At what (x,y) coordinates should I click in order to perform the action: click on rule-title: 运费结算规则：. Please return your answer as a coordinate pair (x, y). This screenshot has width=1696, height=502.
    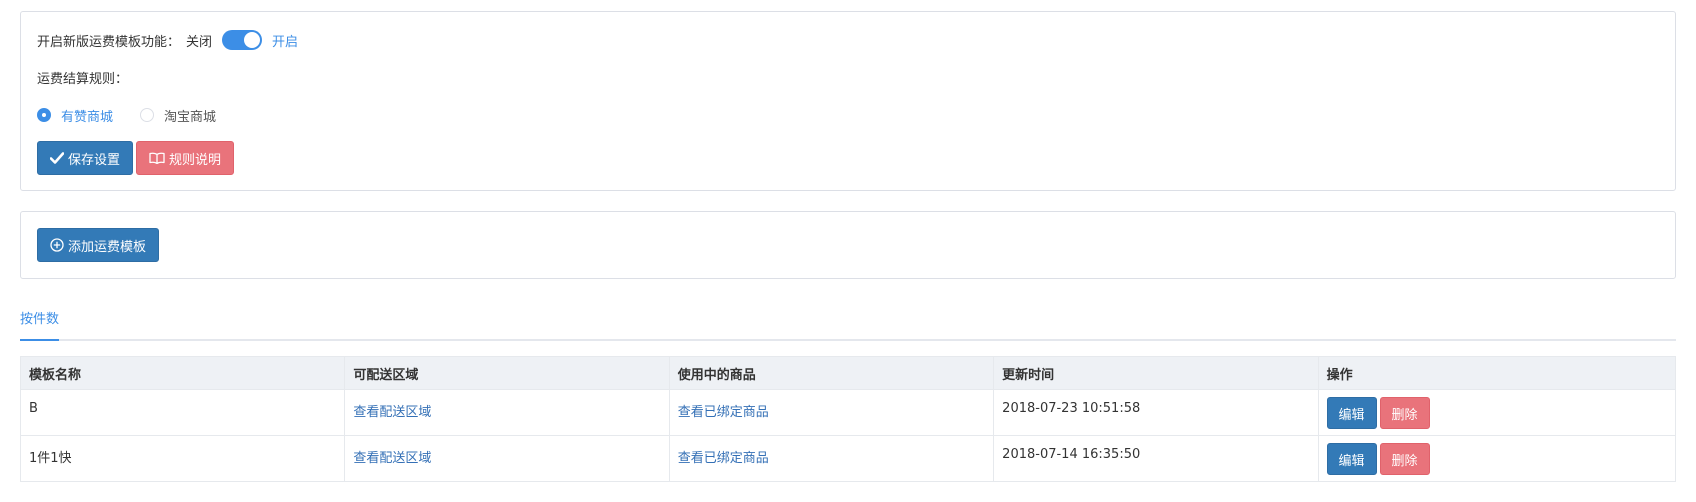
    Looking at the image, I should click on (83, 79).